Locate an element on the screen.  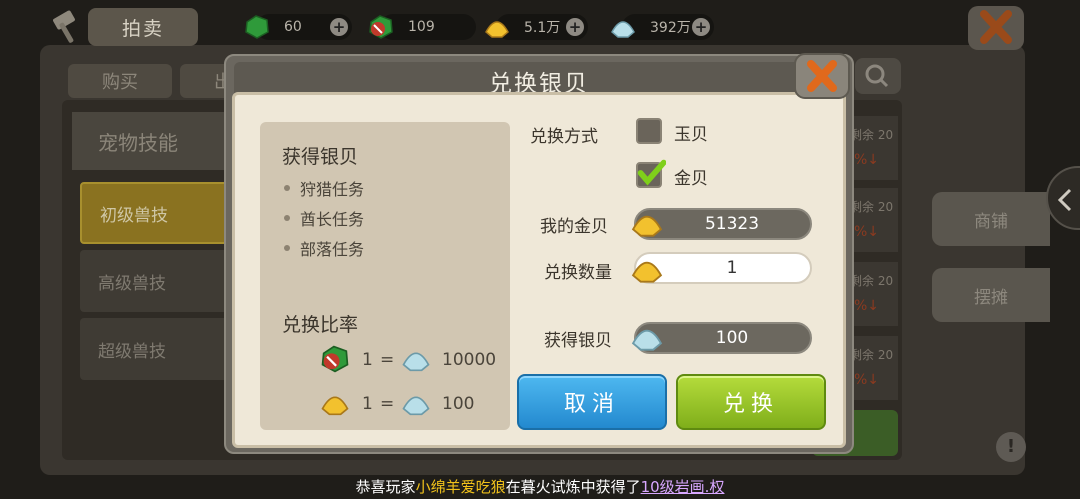
exchange-button: 兑换 is located at coordinates (751, 402).